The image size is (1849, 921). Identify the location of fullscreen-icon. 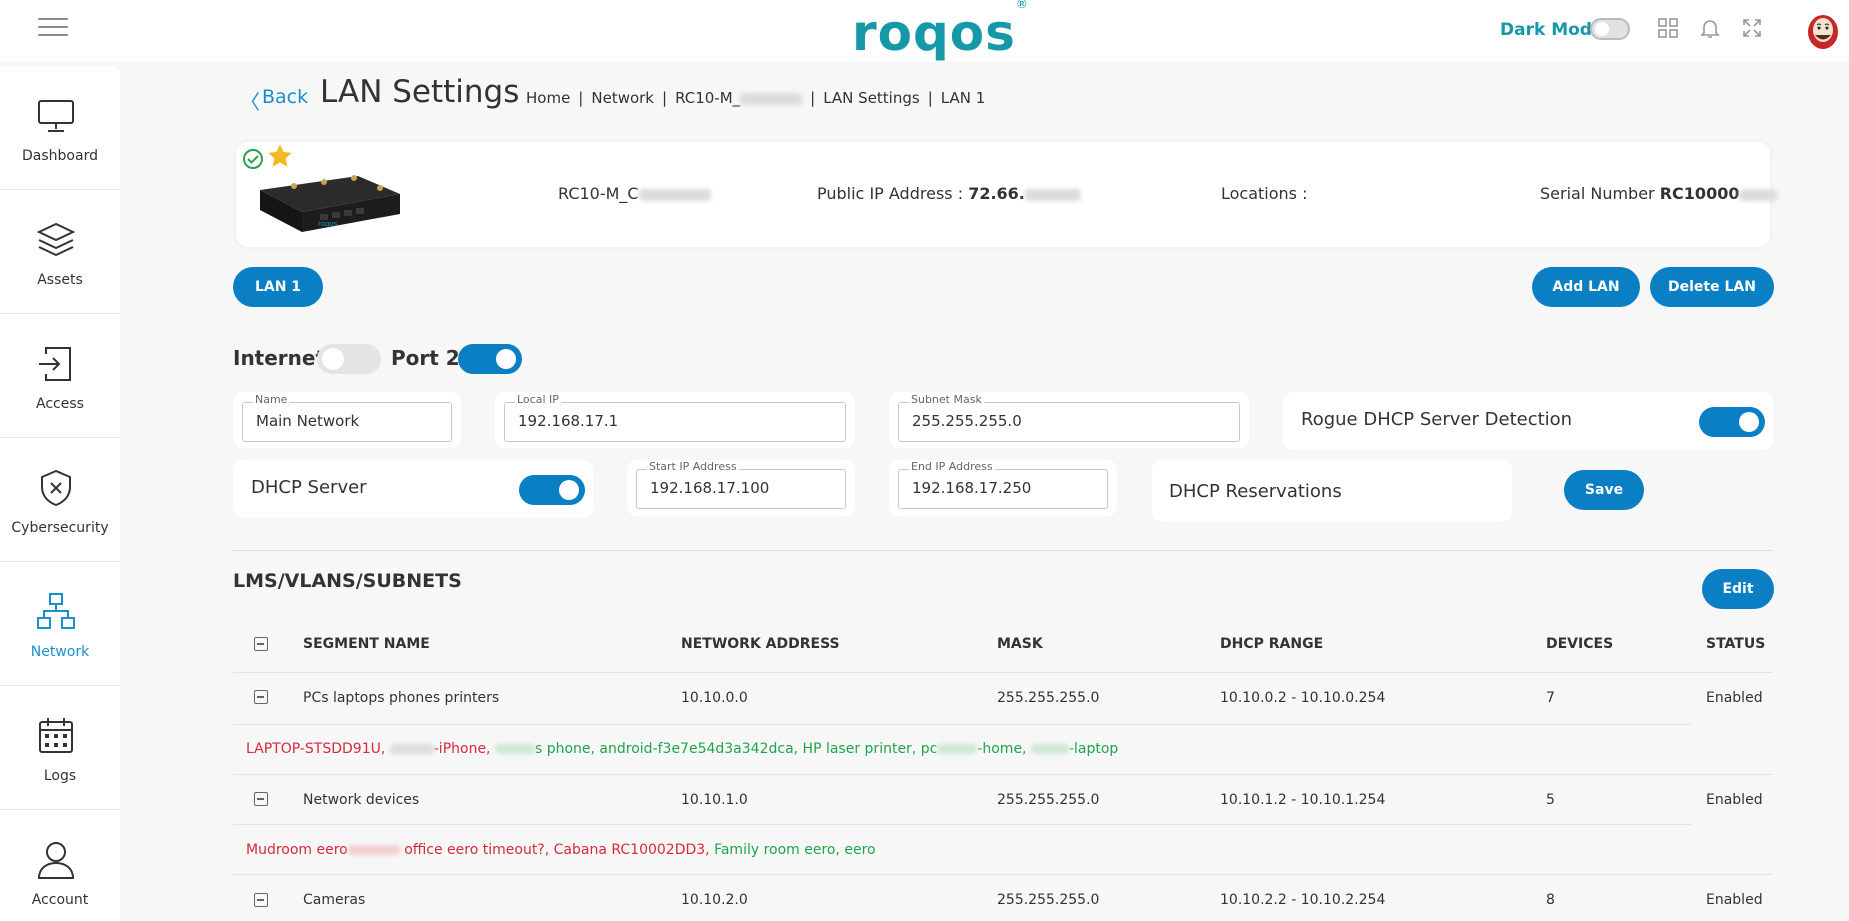
(1752, 28).